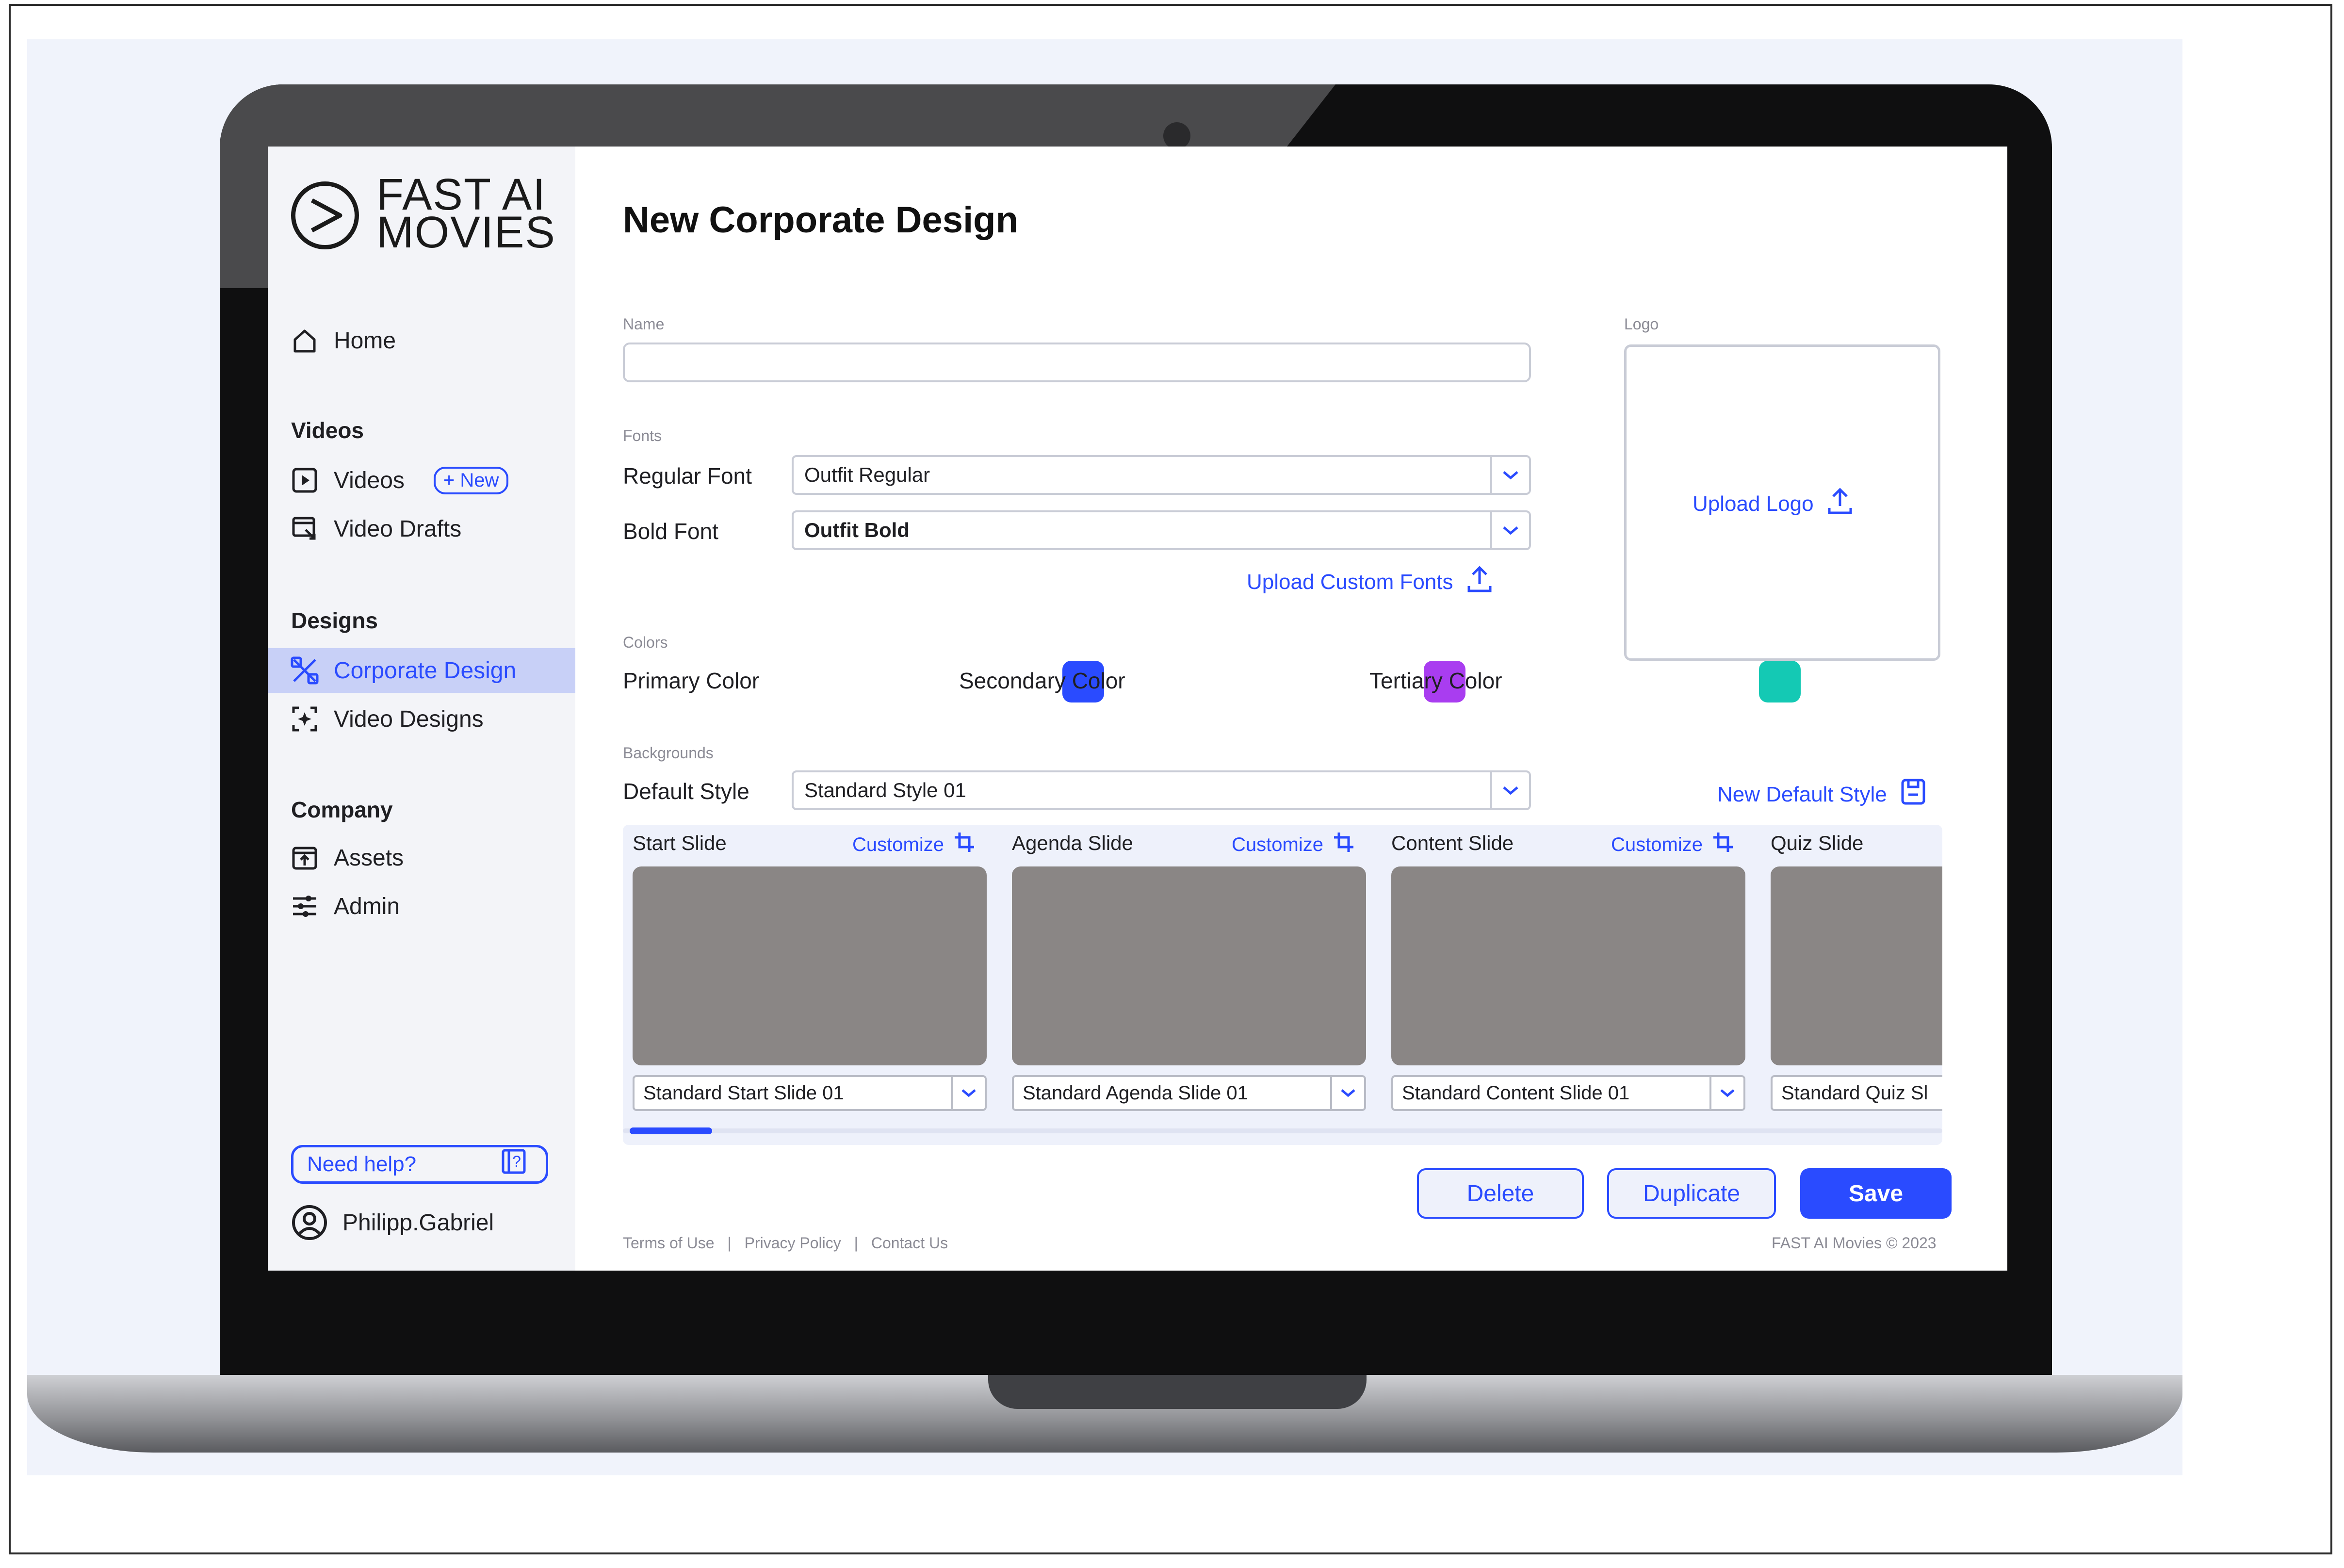  Describe the element at coordinates (668, 1243) in the screenshot. I see `terms-link: Terms of Use` at that location.